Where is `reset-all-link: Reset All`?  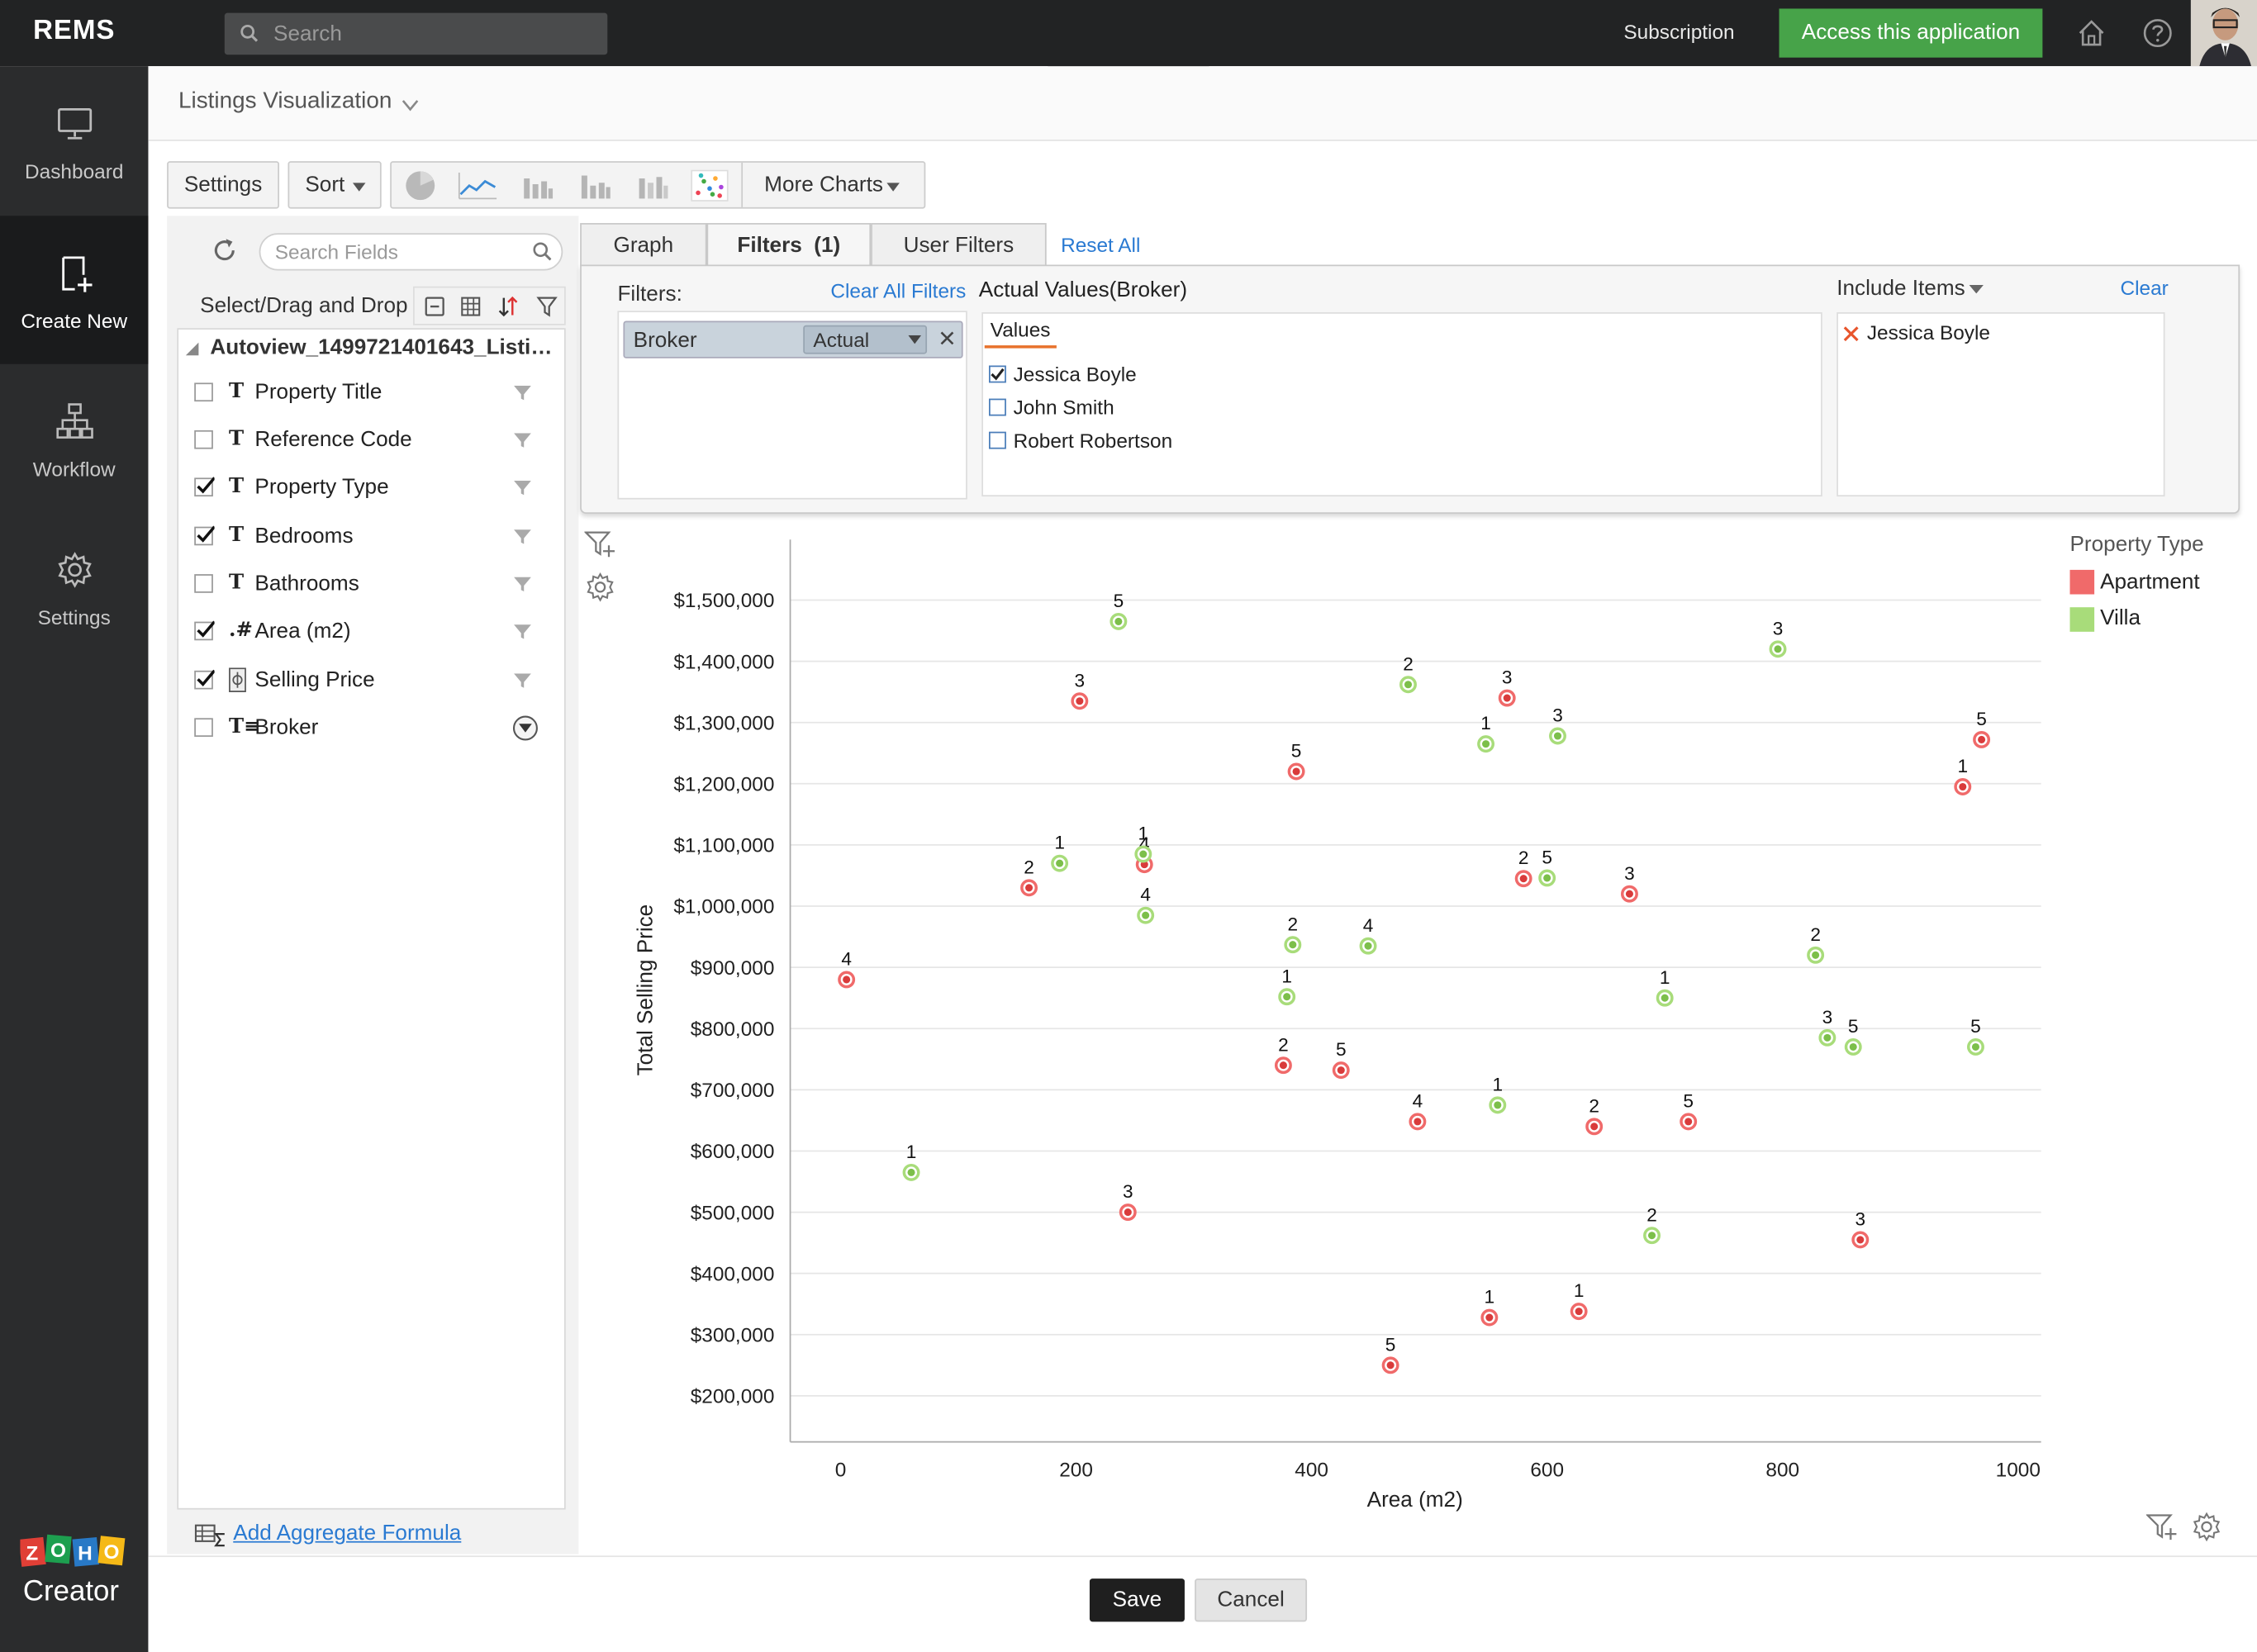 reset-all-link: Reset All is located at coordinates (1100, 244).